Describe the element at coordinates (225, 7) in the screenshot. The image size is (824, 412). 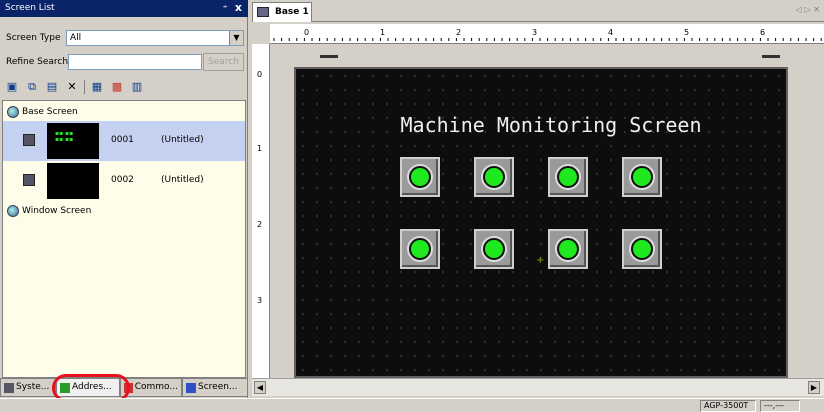
I see `pin-icon: ⍅` at that location.